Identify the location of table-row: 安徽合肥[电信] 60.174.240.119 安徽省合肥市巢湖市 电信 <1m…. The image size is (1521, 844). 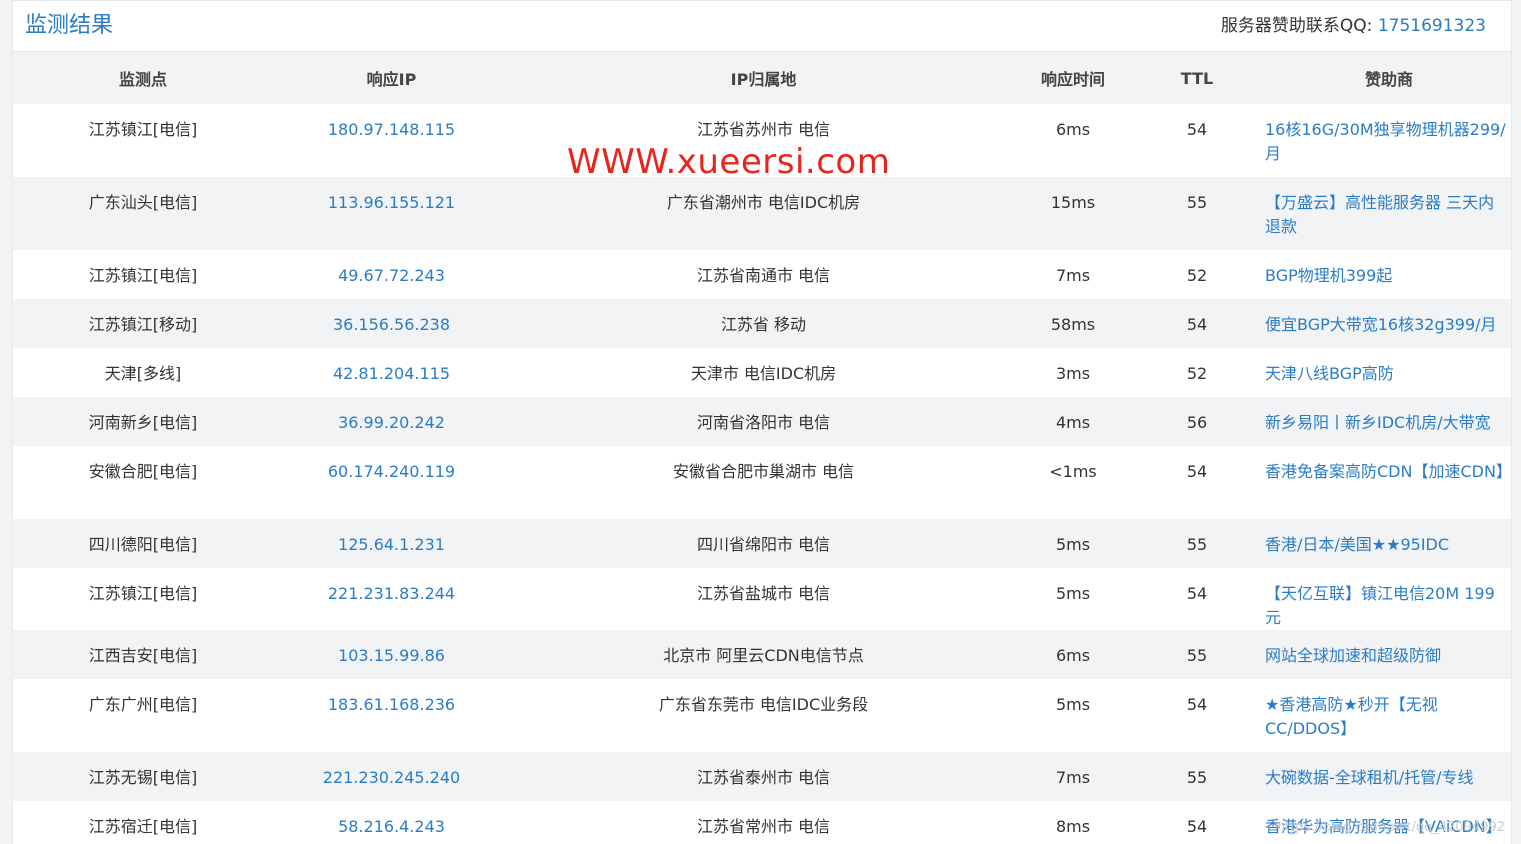
(762, 482).